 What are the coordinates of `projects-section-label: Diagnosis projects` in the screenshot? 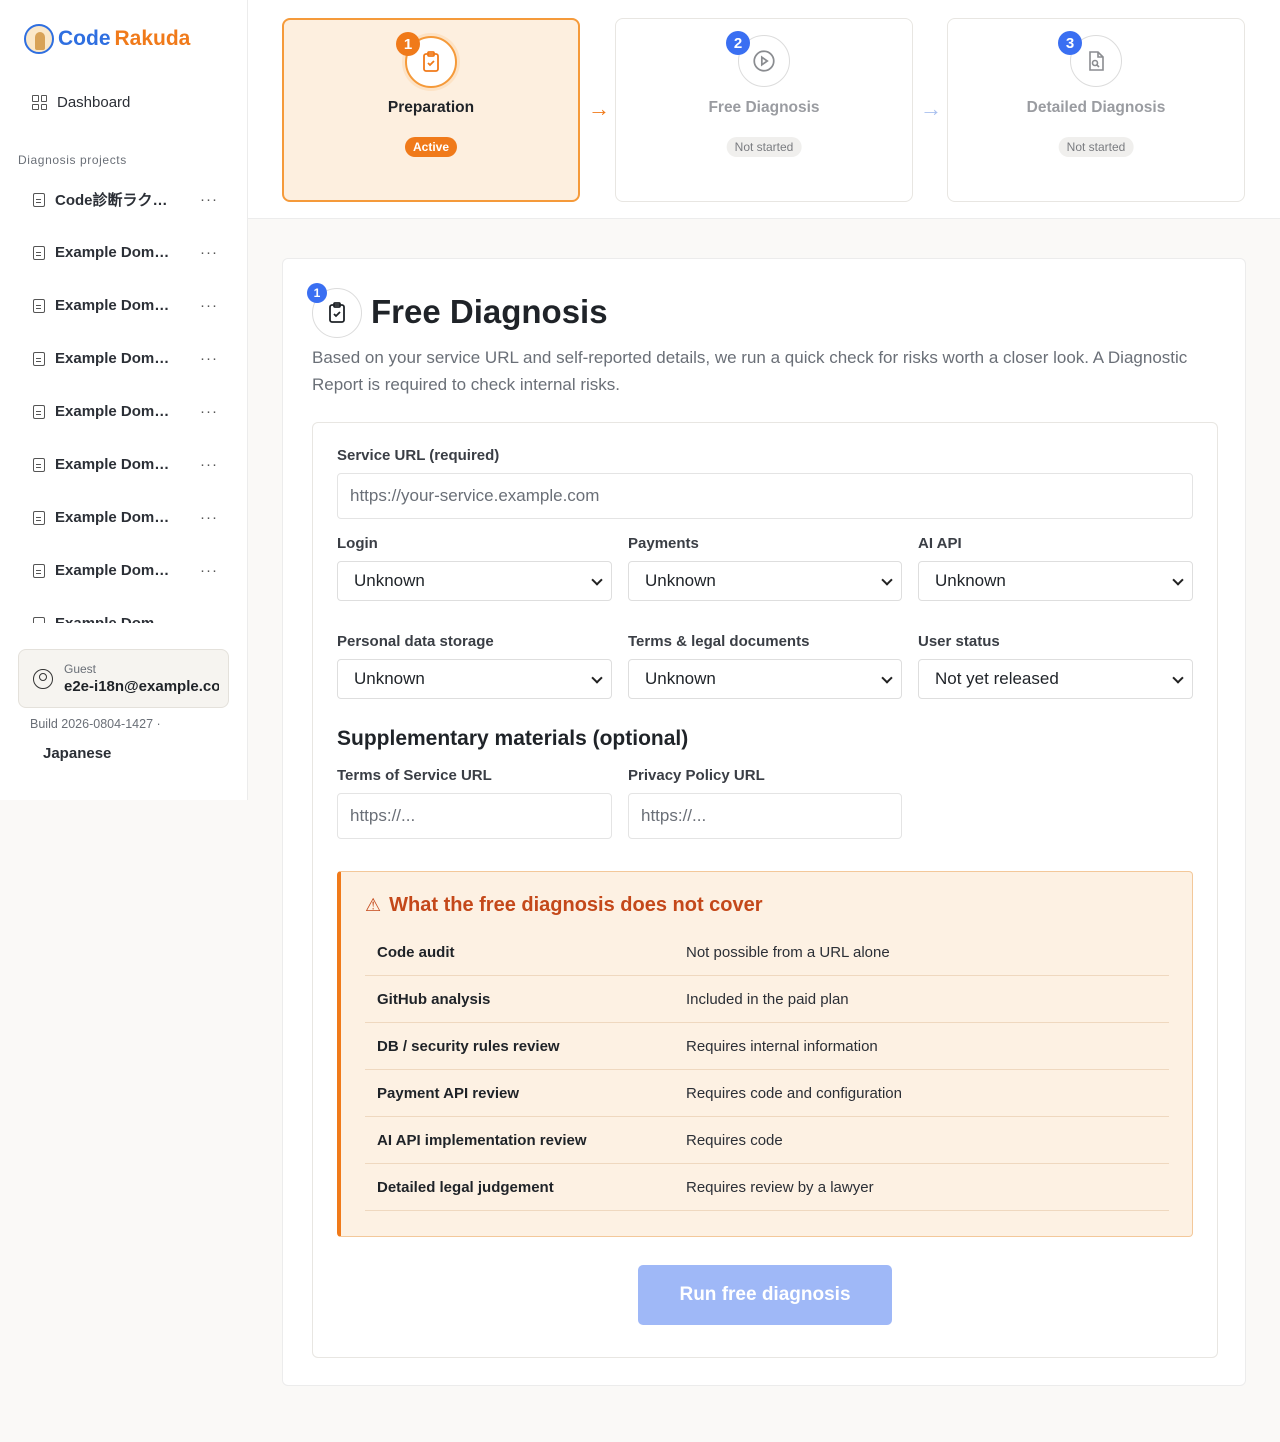 It's located at (72, 160).